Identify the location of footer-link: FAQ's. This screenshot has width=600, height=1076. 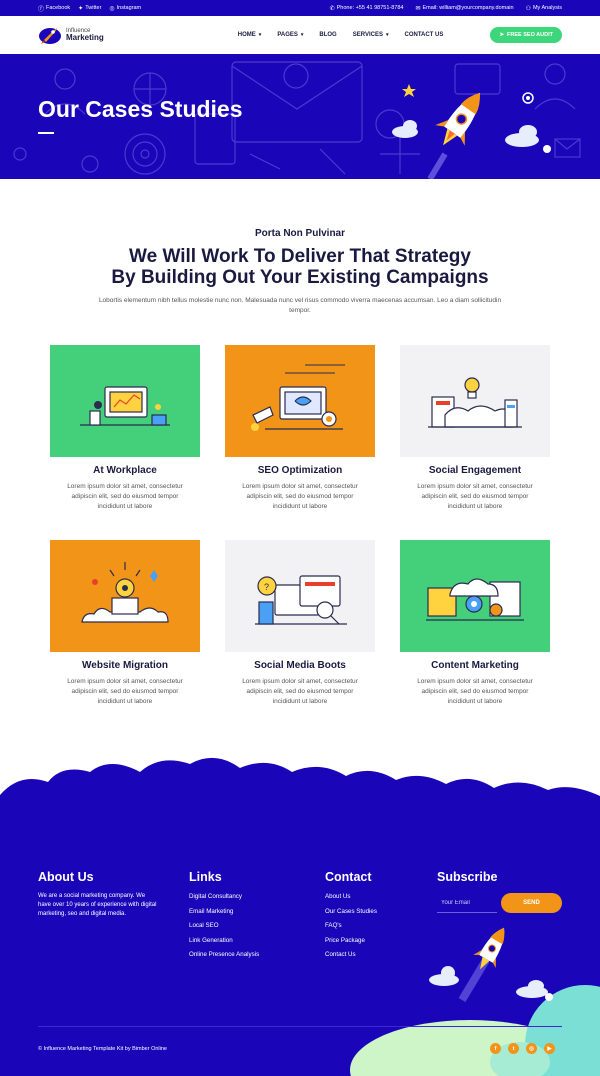
(351, 925).